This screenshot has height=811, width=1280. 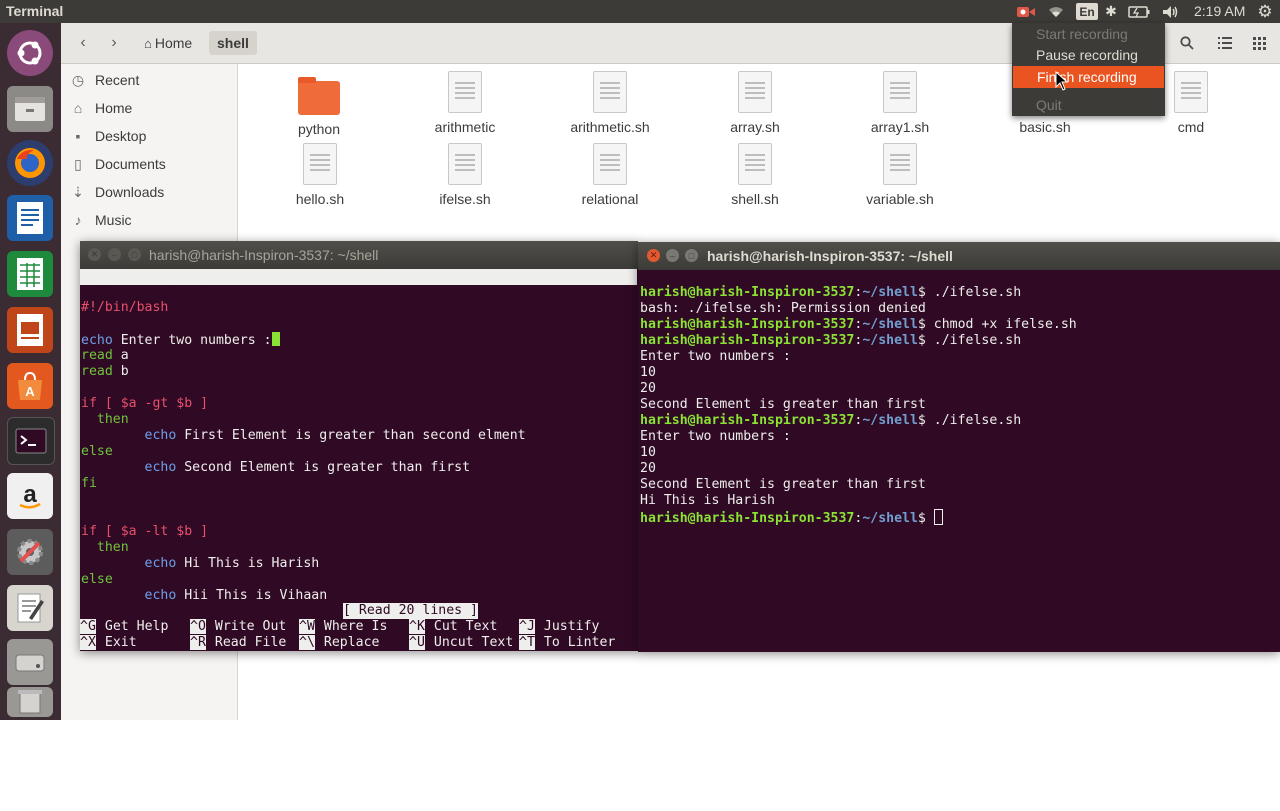 I want to click on menu-item-pause-recording: Pause recording, so click(x=1088, y=55).